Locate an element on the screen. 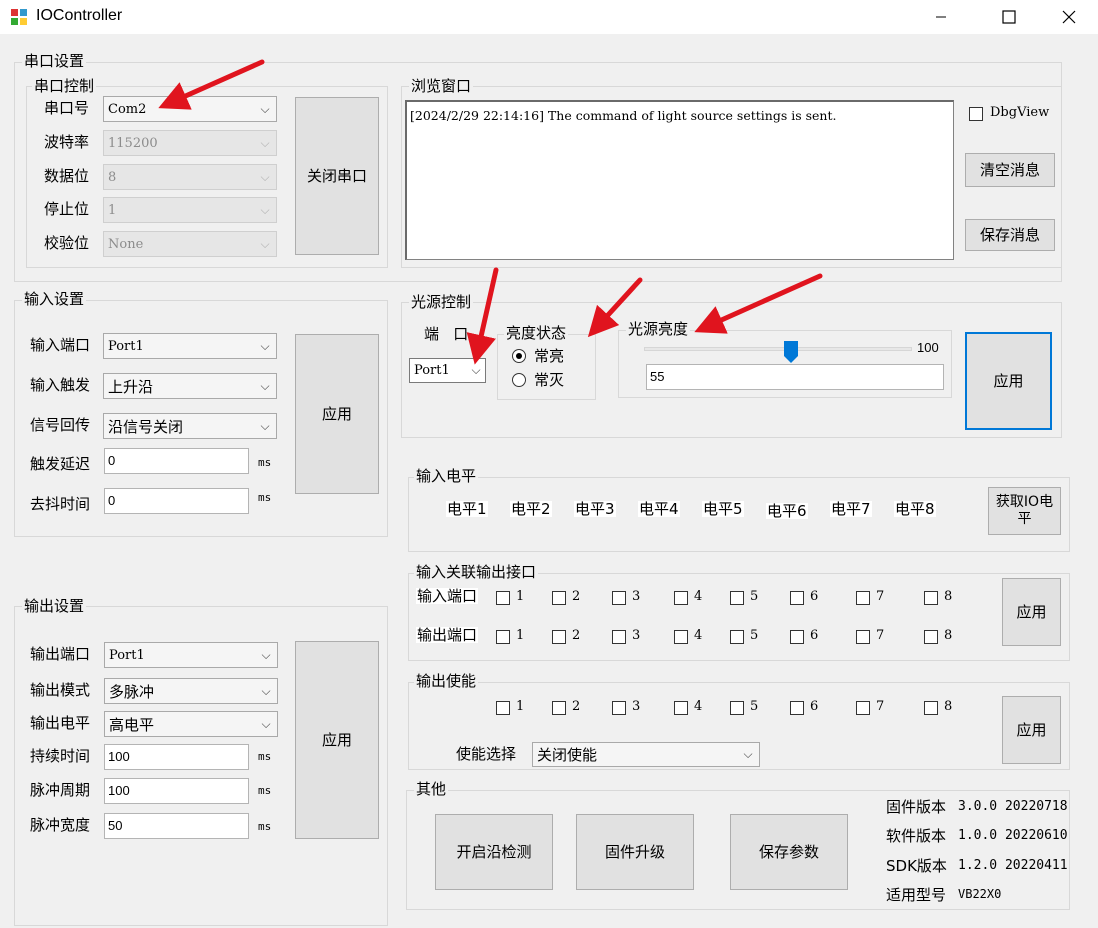  output-enable-checkbox-label: 2 is located at coordinates (576, 706).